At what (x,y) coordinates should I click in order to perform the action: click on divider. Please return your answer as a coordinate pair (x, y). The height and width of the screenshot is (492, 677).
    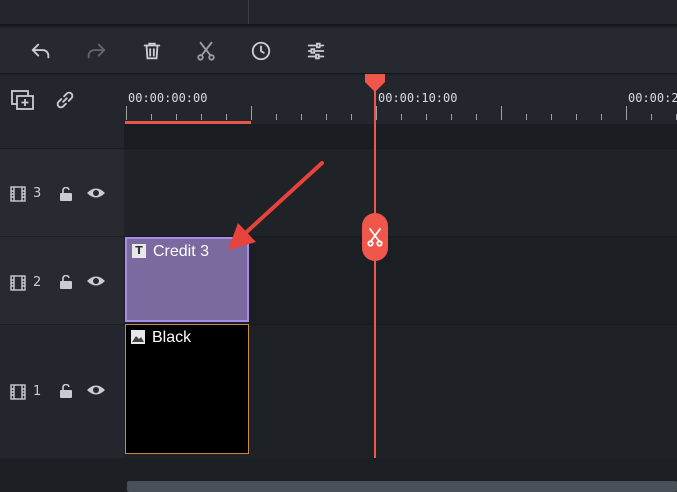
    Looking at the image, I should click on (248, 12).